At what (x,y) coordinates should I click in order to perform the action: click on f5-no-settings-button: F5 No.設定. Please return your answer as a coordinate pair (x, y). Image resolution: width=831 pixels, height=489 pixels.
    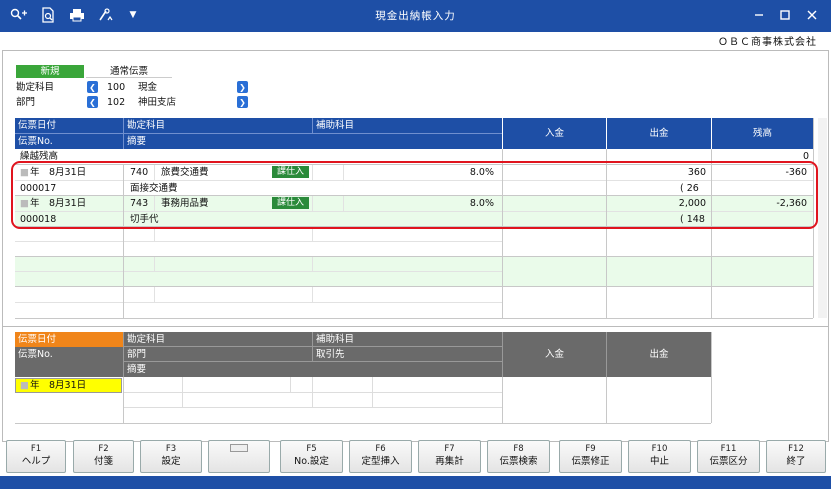
    Looking at the image, I should click on (311, 456).